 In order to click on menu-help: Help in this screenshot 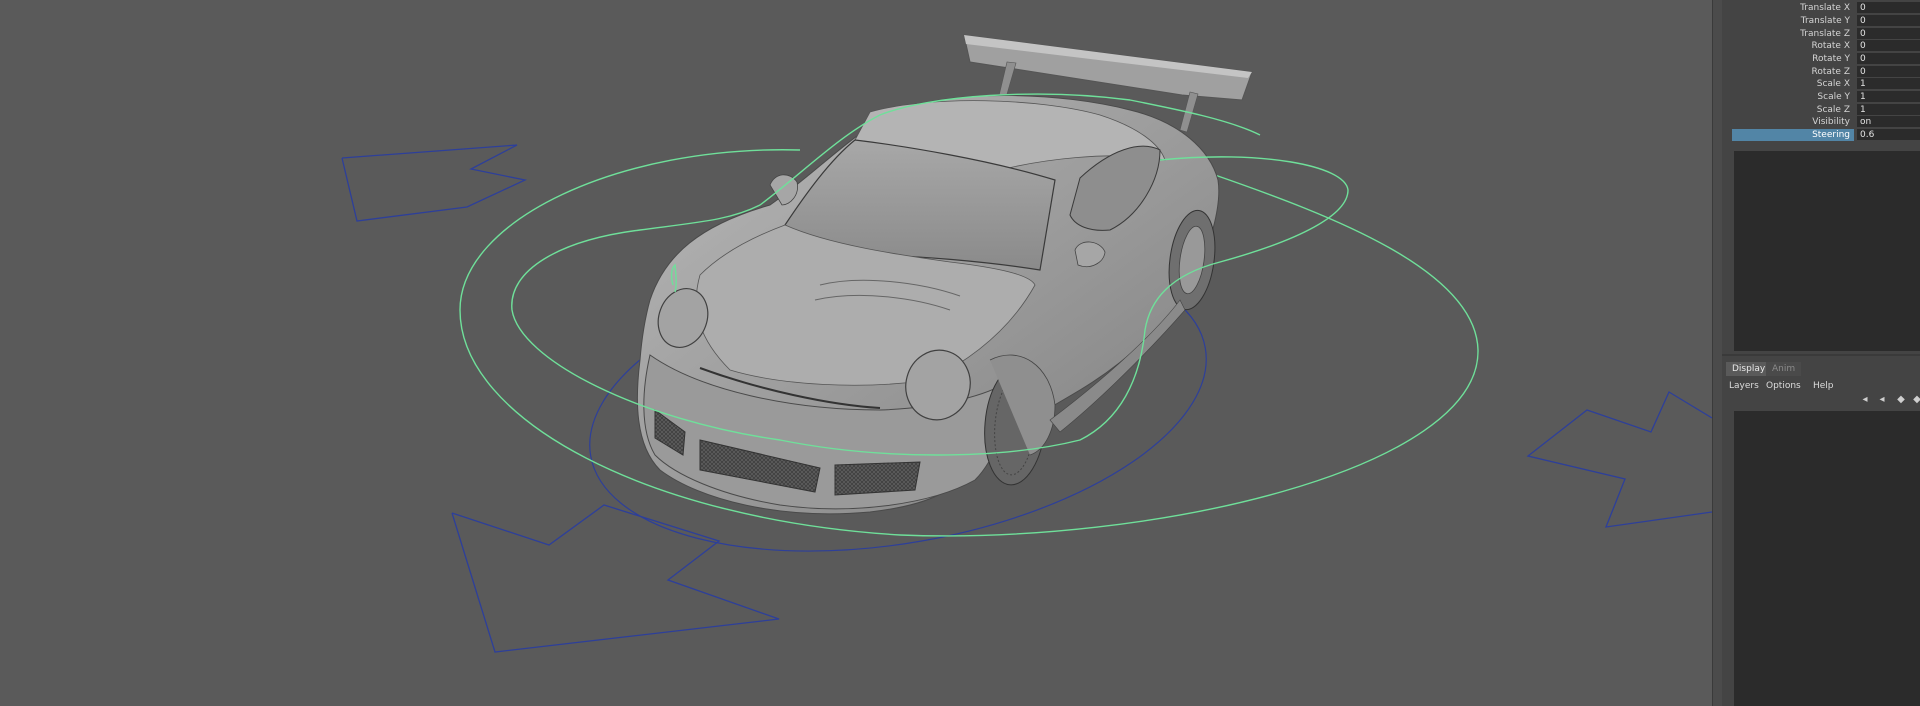, I will do `click(1823, 386)`.